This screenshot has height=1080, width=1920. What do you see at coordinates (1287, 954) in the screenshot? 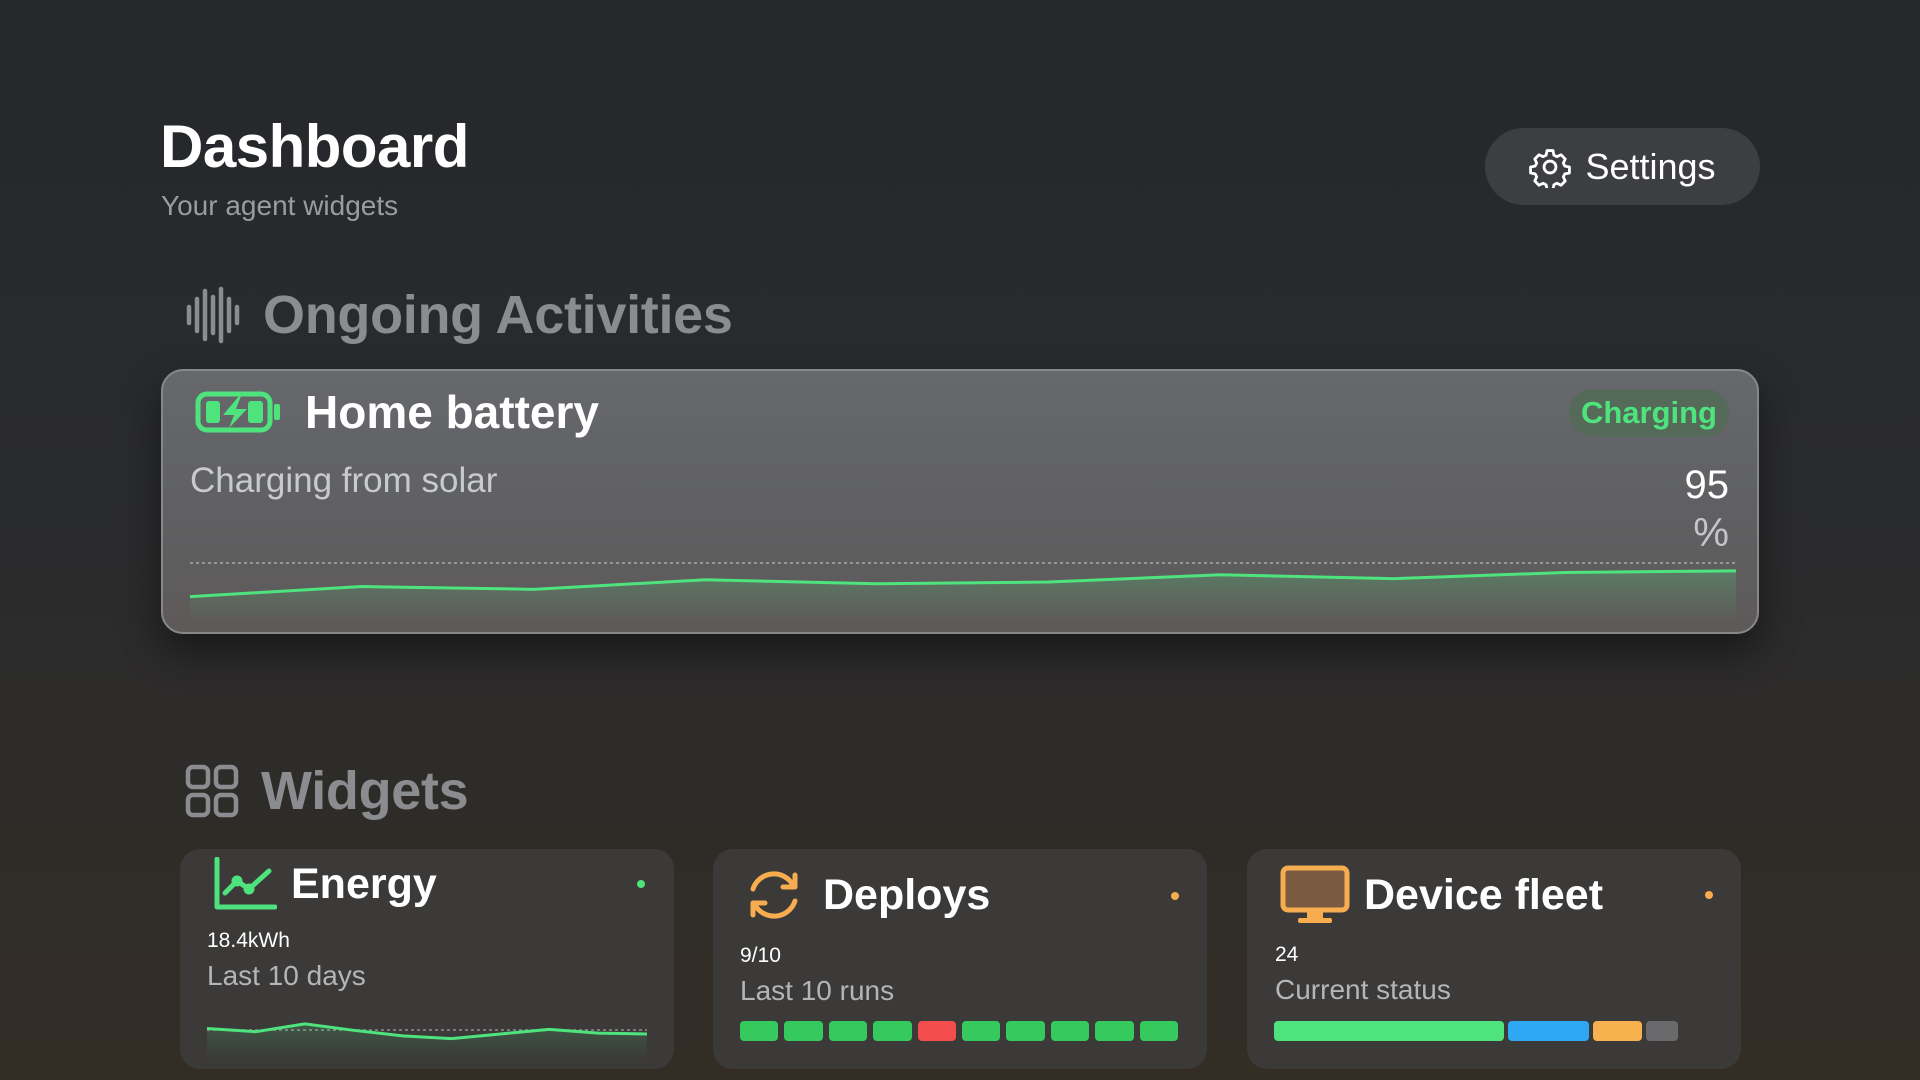
I see `widget-fleet-value: 24` at bounding box center [1287, 954].